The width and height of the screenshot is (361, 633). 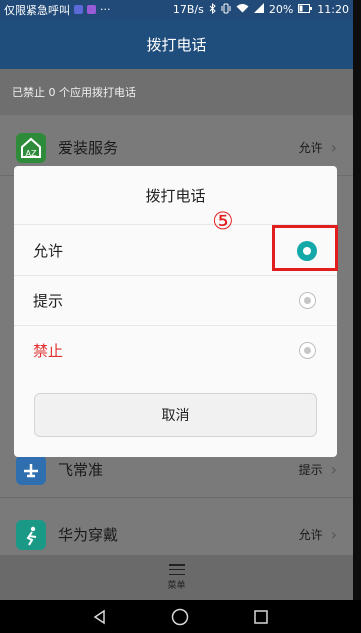 What do you see at coordinates (88, 148) in the screenshot?
I see `app-name: 爱装服务` at bounding box center [88, 148].